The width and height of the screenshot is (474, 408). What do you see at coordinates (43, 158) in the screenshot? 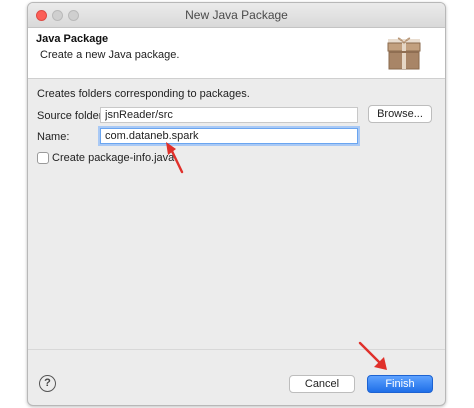
I see `package-info-checkbox` at bounding box center [43, 158].